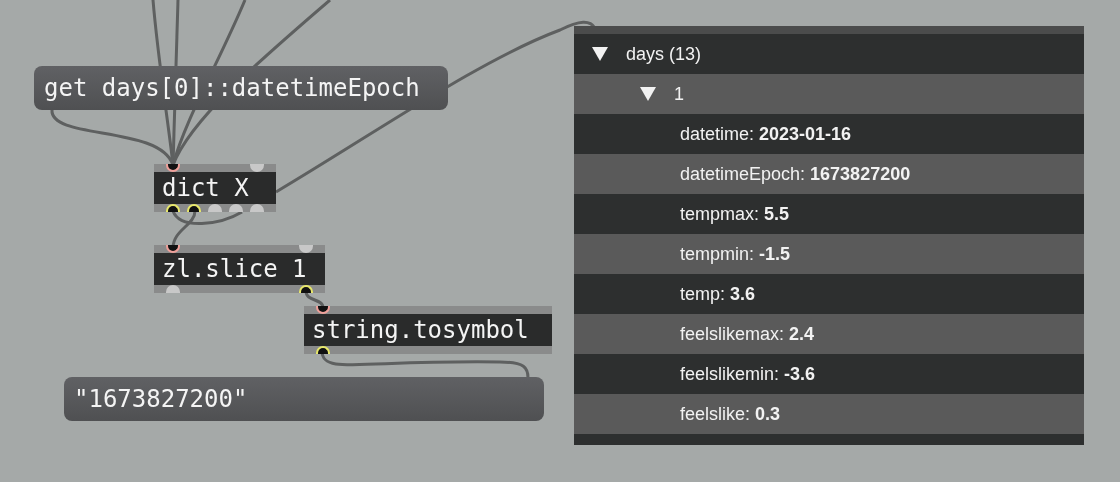 The height and width of the screenshot is (482, 1120). What do you see at coordinates (304, 399) in the screenshot?
I see `message-box: "1673827200"` at bounding box center [304, 399].